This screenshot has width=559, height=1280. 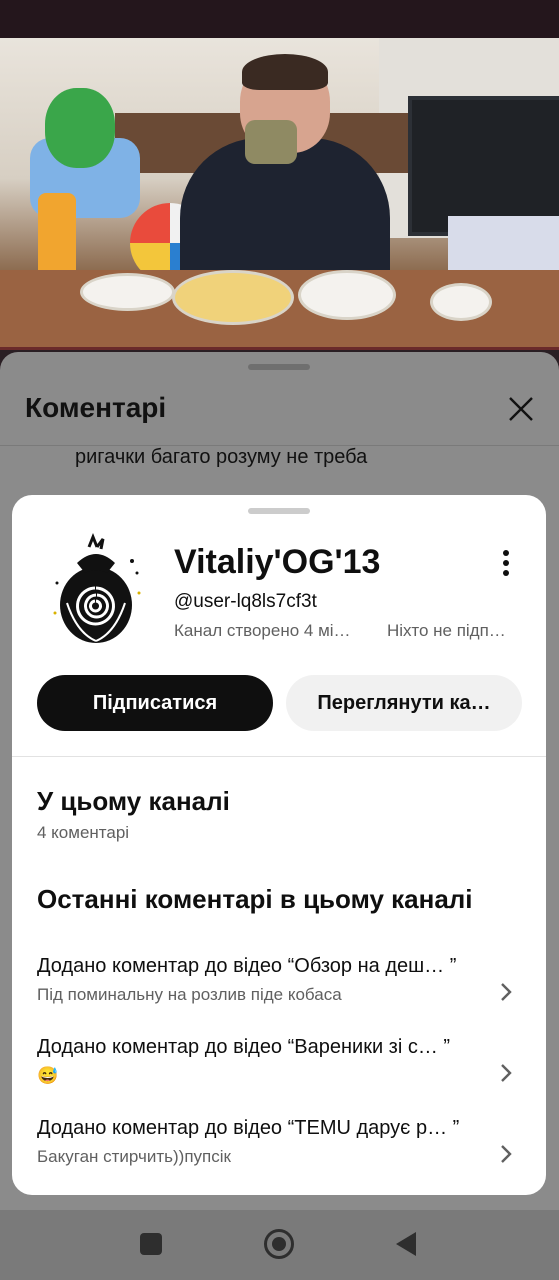 I want to click on toy-frog, so click(x=80, y=128).